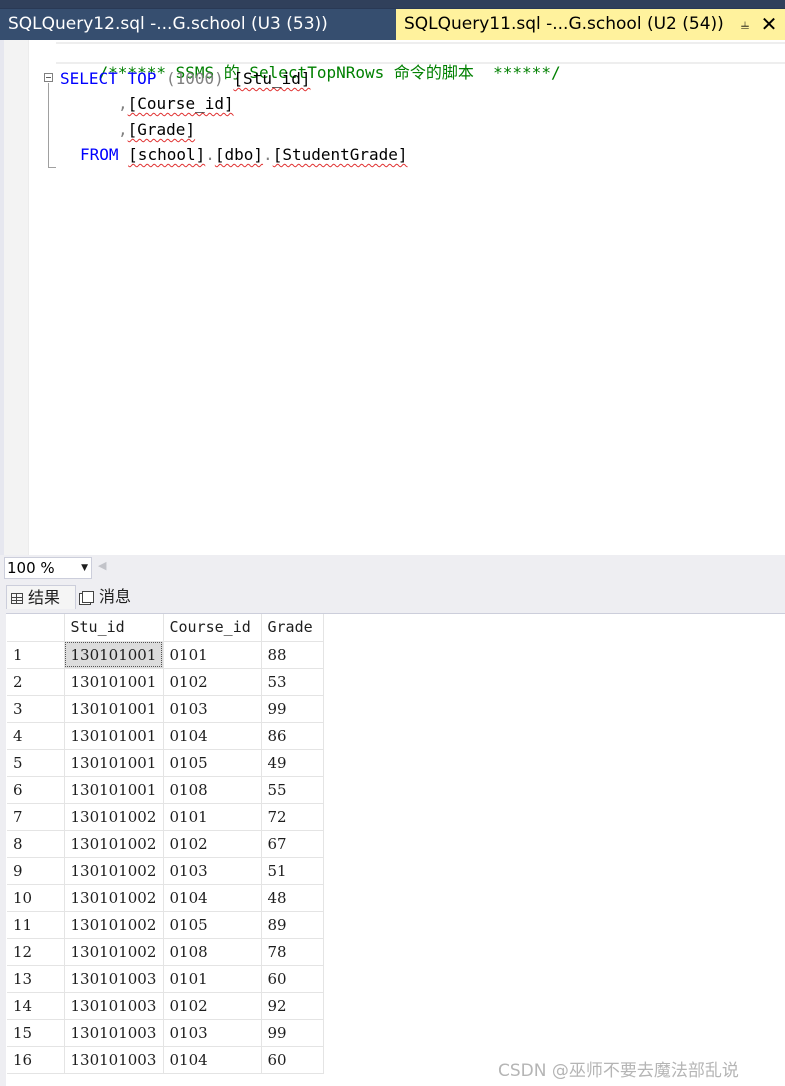 The width and height of the screenshot is (785, 1086). What do you see at coordinates (36, 979) in the screenshot?
I see `row-number: 13` at bounding box center [36, 979].